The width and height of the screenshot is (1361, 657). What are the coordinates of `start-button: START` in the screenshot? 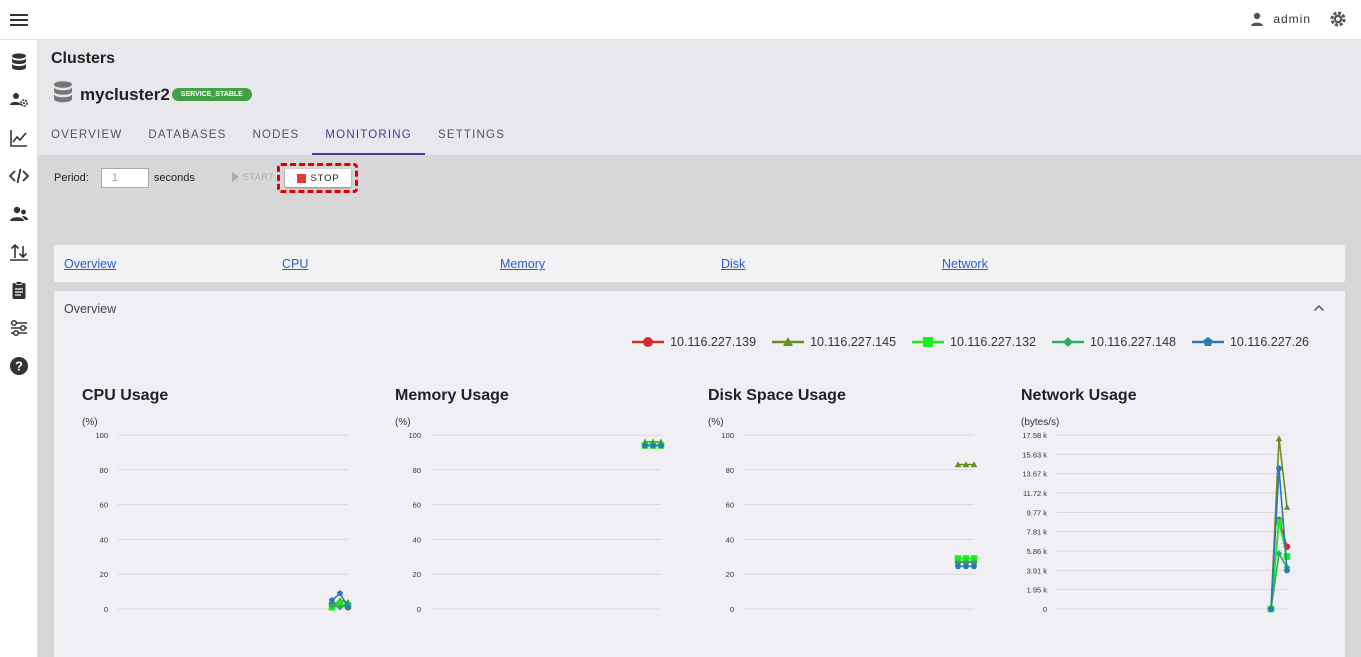 It's located at (253, 177).